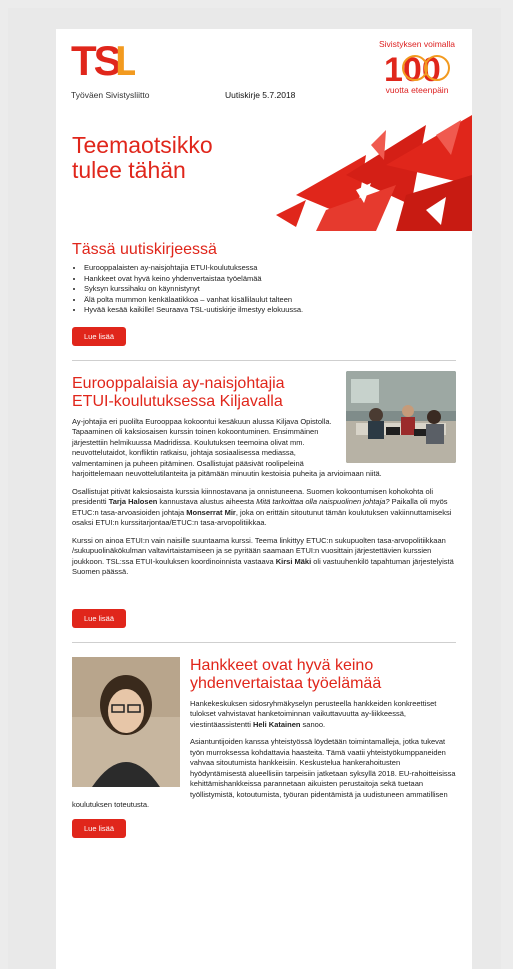  I want to click on article-2-read-more-button: Lue lisää, so click(99, 828).